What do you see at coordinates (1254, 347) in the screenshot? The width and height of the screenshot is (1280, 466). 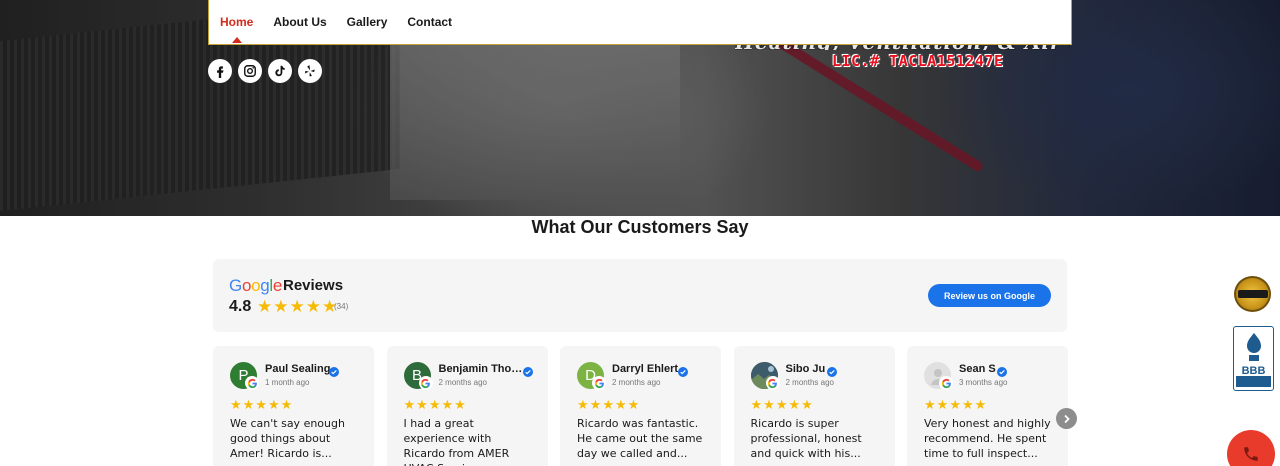 I see `bbb-torch-icon` at bounding box center [1254, 347].